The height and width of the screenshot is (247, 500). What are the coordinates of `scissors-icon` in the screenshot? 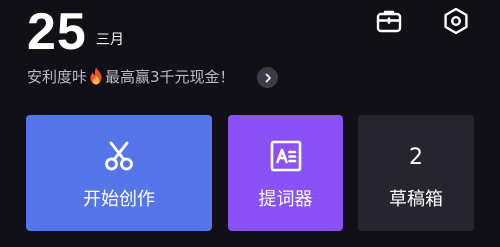 It's located at (119, 156).